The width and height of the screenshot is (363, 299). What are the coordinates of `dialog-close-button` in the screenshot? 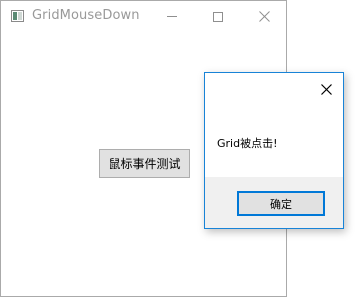 It's located at (326, 89).